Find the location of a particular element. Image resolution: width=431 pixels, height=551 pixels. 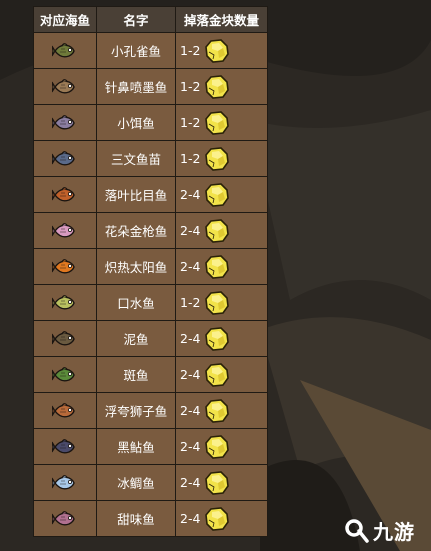

mudfish-icon is located at coordinates (63, 338).